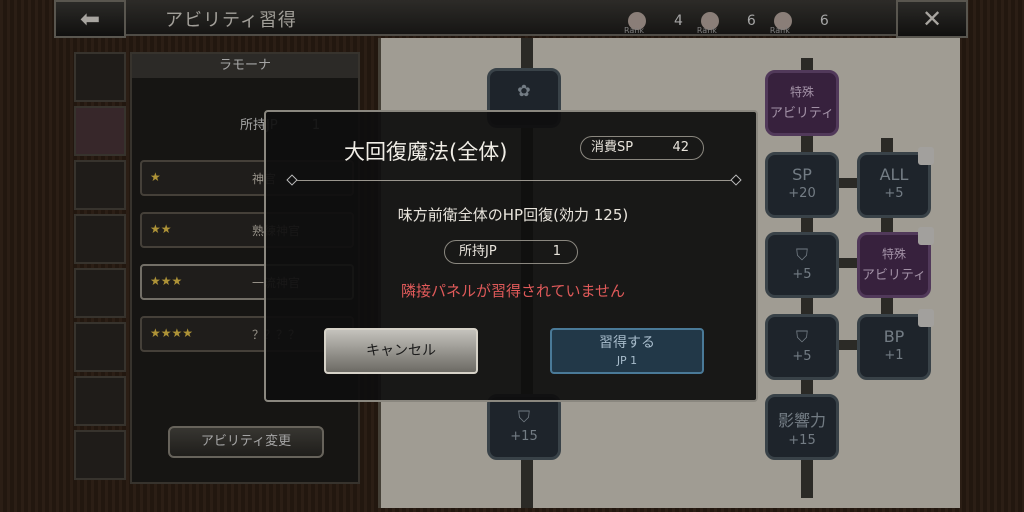 Image resolution: width=1024 pixels, height=512 pixels. What do you see at coordinates (401, 351) in the screenshot?
I see `cancel-button: キャンセル` at bounding box center [401, 351].